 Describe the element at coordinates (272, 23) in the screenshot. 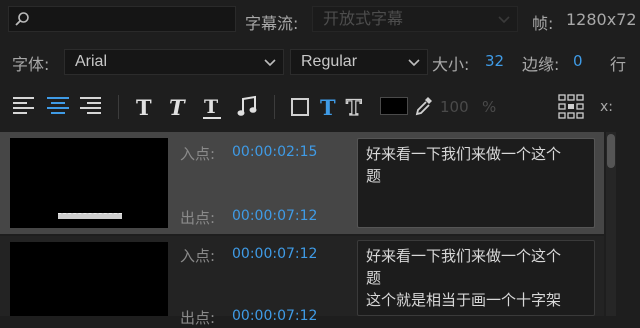

I see `stream-label: 字幕流:` at that location.